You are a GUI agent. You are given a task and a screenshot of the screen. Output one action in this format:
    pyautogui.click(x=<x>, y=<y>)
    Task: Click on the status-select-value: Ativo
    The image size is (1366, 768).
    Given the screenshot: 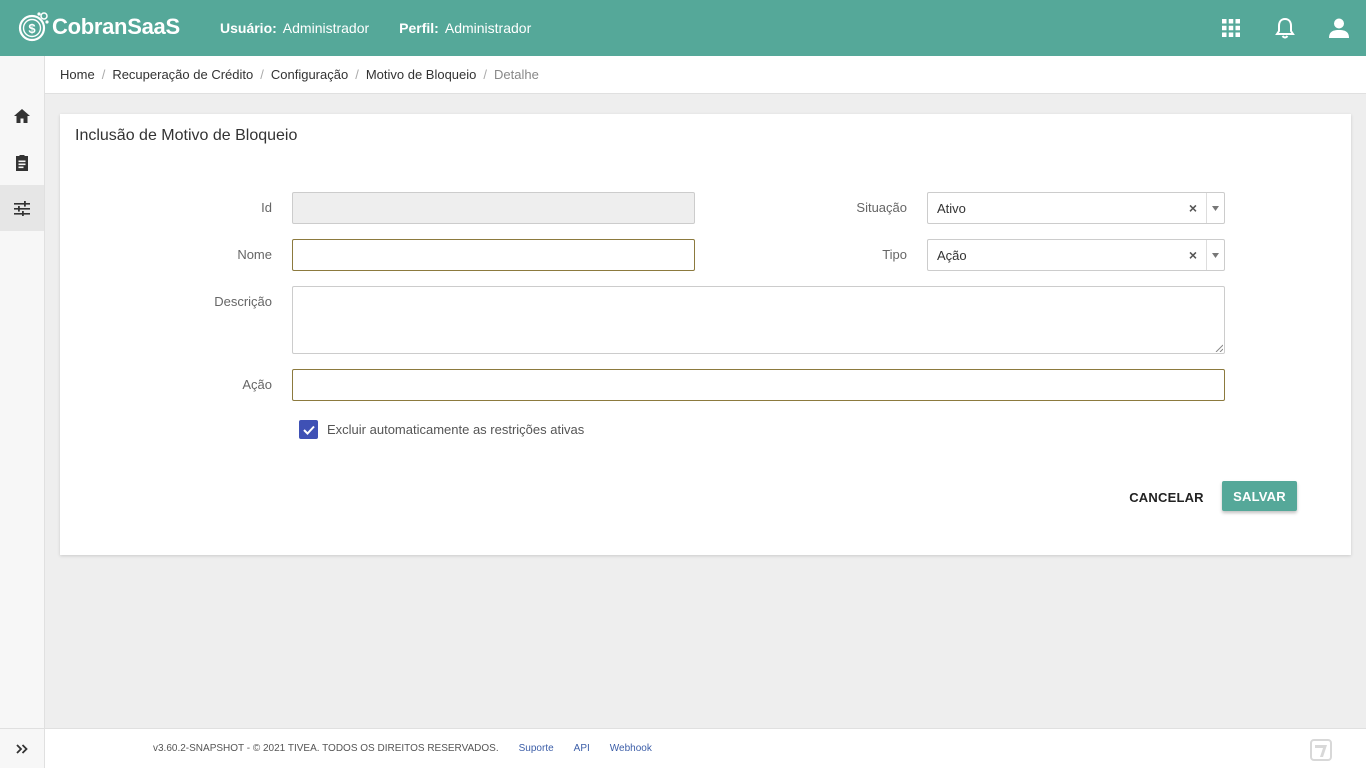 What is the action you would take?
    pyautogui.click(x=951, y=208)
    